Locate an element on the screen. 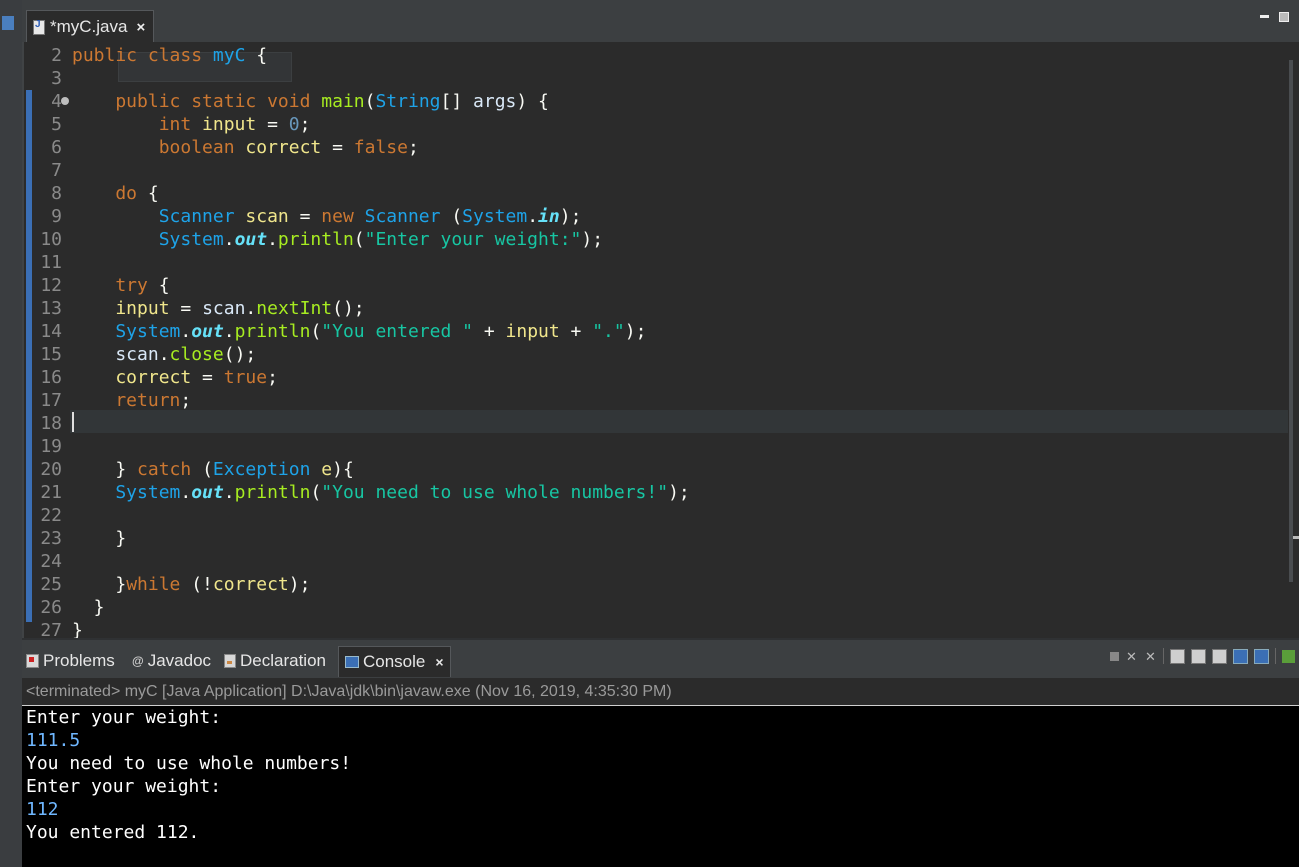 This screenshot has width=1299, height=867. tab-javadoc: @ Javadoc is located at coordinates (171, 661).